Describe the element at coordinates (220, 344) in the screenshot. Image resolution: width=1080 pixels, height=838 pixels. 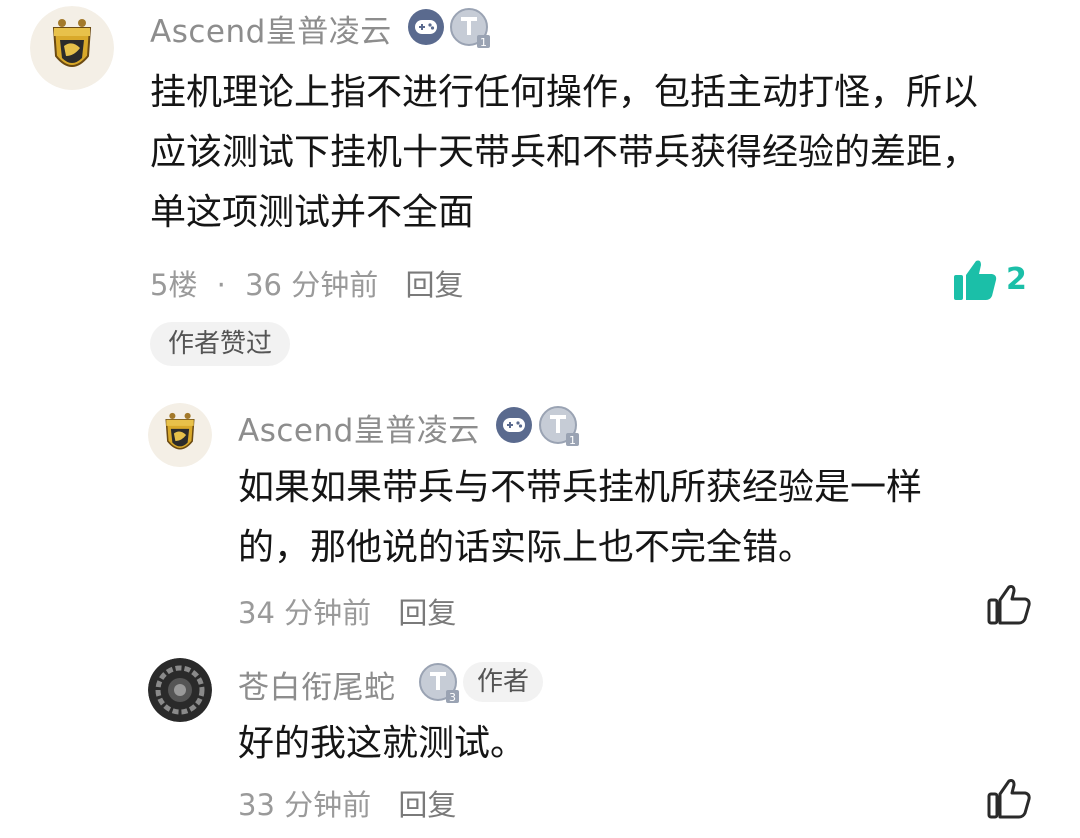
I see `liked-by-author-tag: 作者赞过` at that location.